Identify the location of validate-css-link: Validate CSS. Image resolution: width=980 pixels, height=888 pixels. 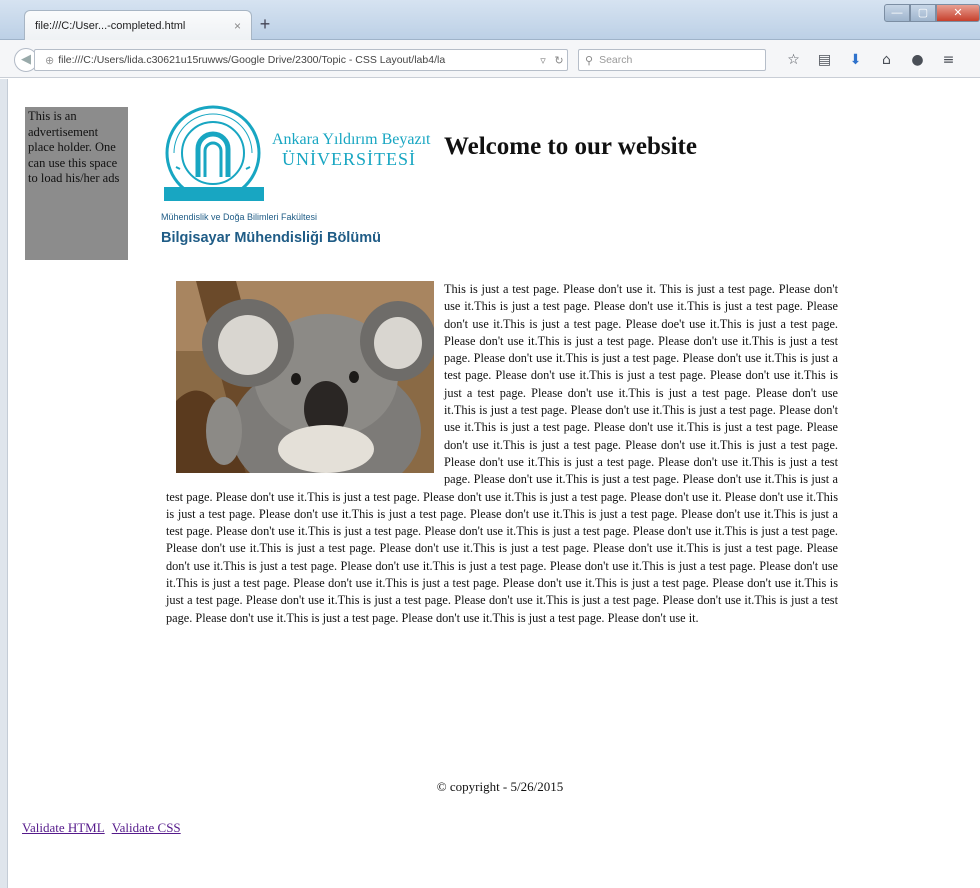
(146, 827).